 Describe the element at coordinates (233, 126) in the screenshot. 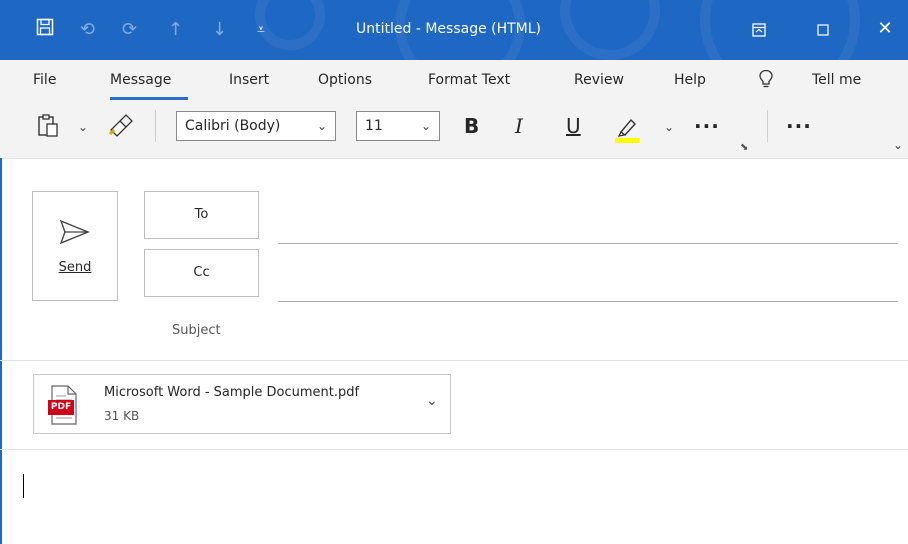

I see `font-name-value: Calibri (Body)` at that location.